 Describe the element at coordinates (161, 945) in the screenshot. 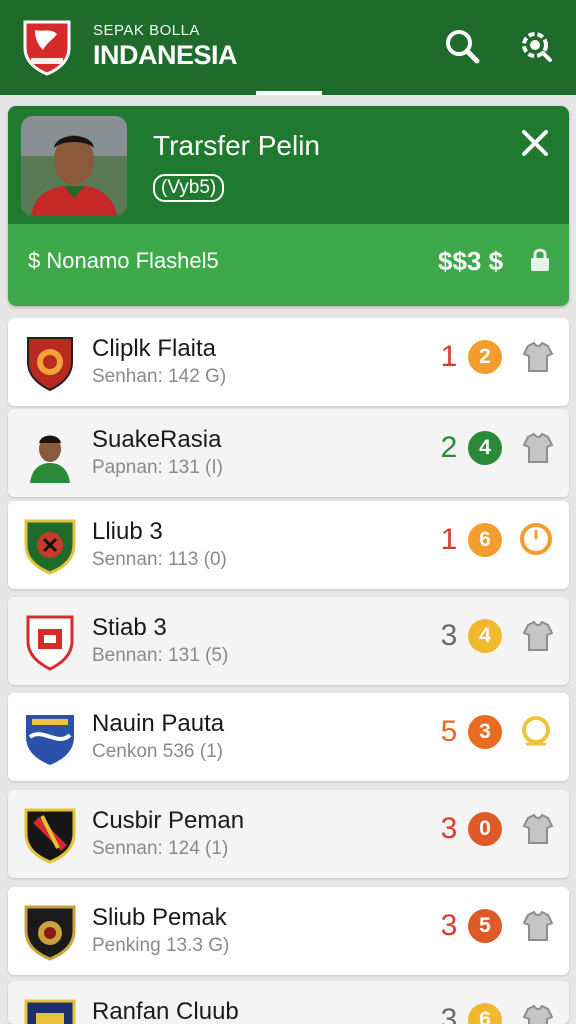

I see `club-stats: Penking 13.3 G)` at that location.